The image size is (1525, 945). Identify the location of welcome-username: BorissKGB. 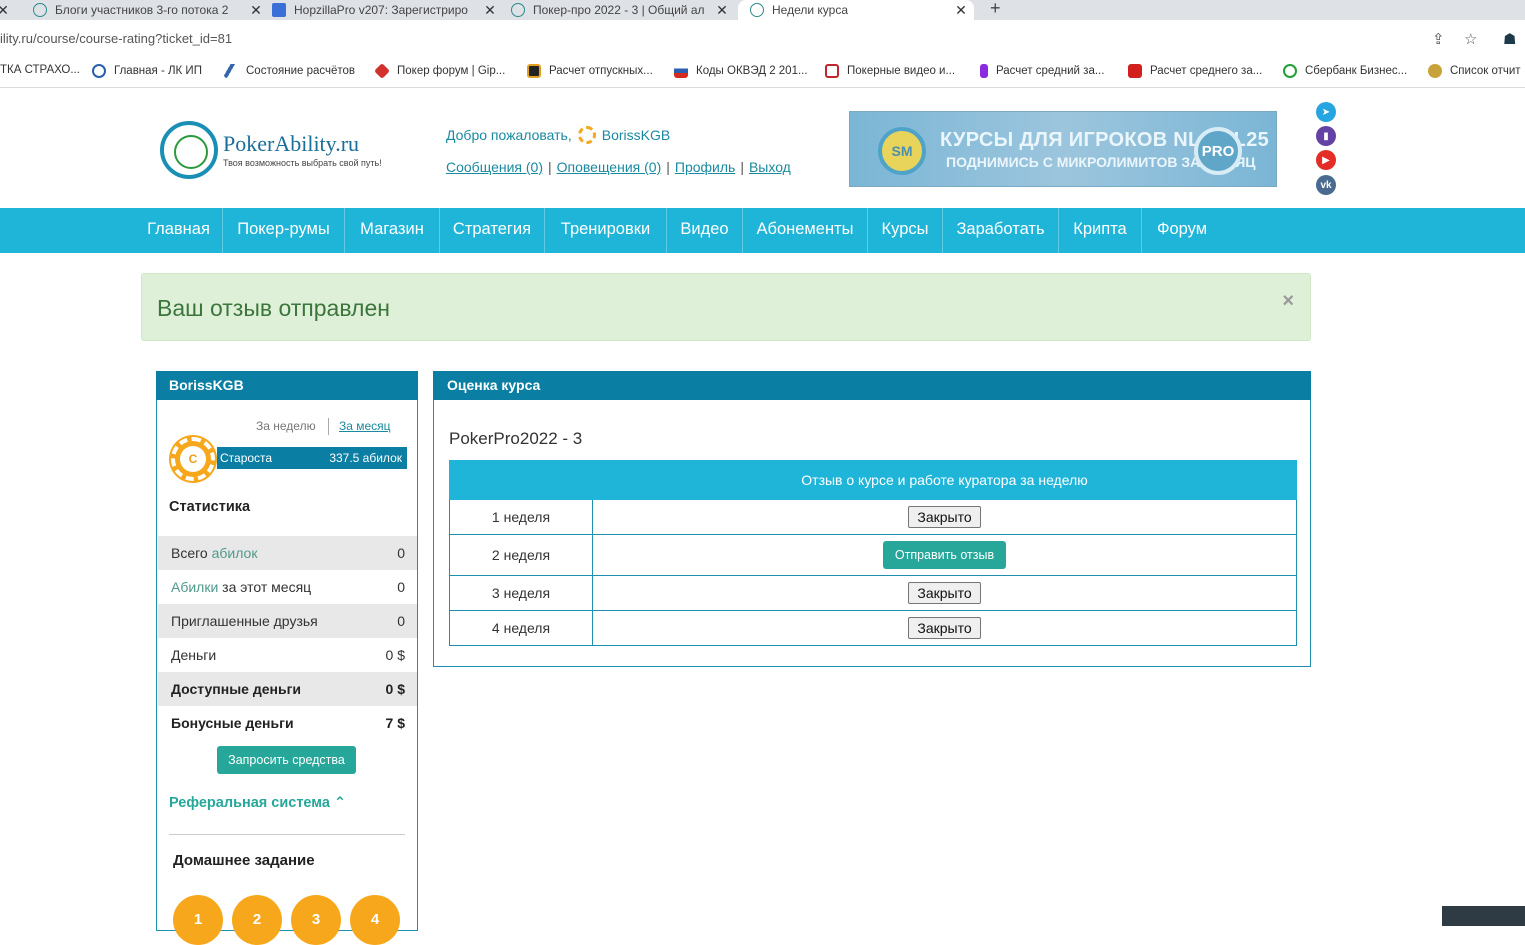
(636, 135).